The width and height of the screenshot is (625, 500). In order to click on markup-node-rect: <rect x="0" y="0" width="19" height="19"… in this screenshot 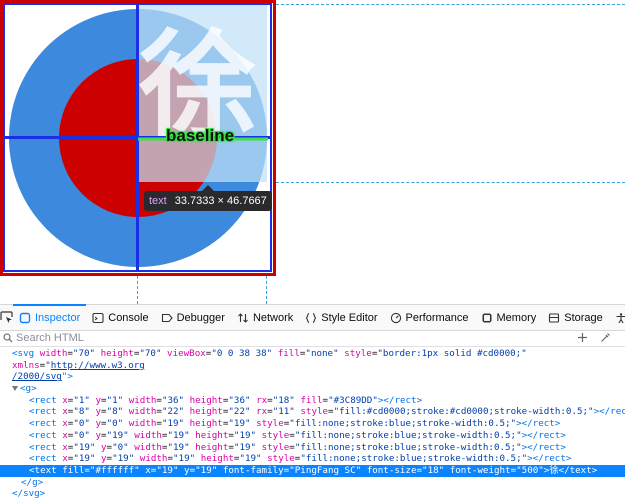, I will do `click(312, 424)`.